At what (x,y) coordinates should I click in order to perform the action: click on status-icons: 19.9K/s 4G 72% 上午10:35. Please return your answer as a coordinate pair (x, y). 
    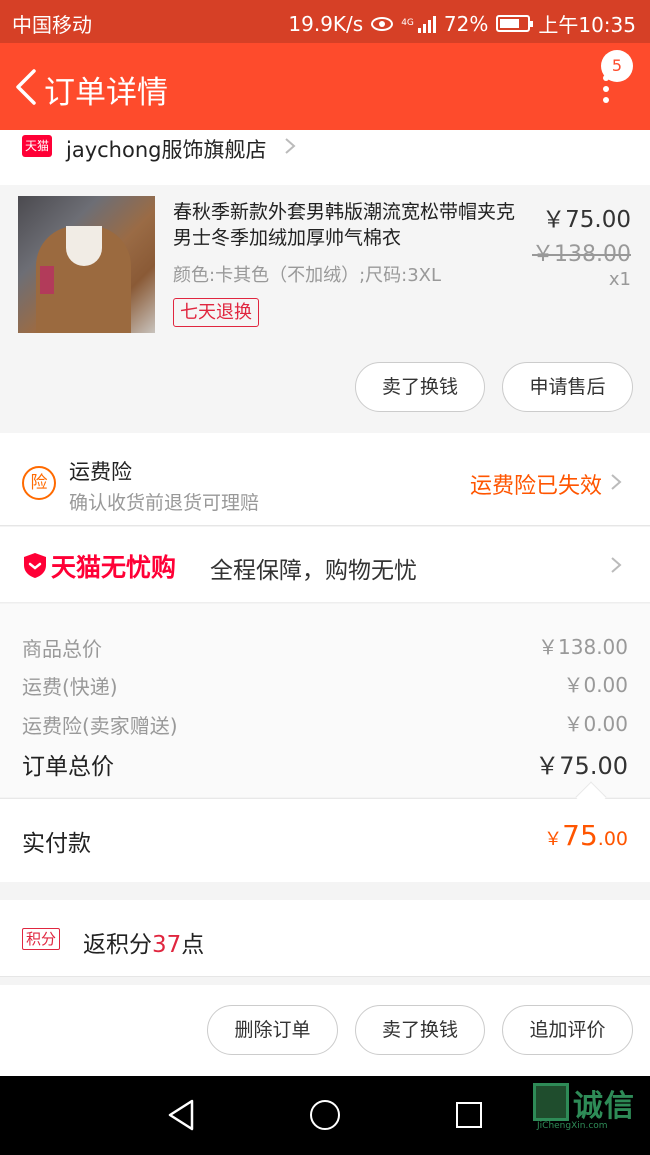
    Looking at the image, I should click on (462, 23).